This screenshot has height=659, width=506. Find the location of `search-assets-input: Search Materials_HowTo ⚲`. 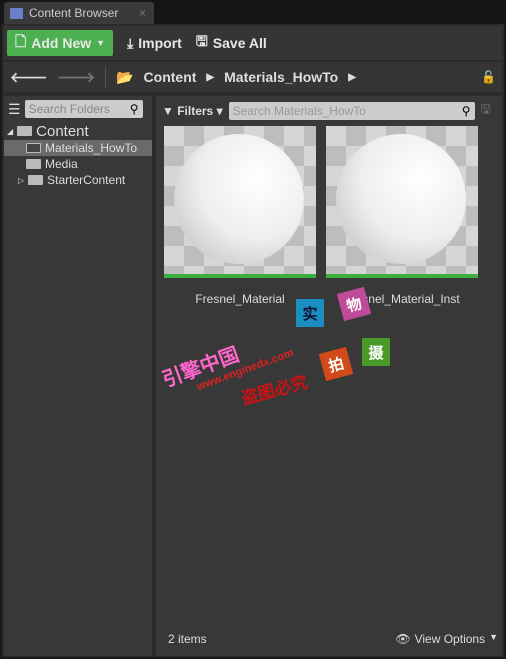

search-assets-input: Search Materials_HowTo ⚲ is located at coordinates (351, 110).